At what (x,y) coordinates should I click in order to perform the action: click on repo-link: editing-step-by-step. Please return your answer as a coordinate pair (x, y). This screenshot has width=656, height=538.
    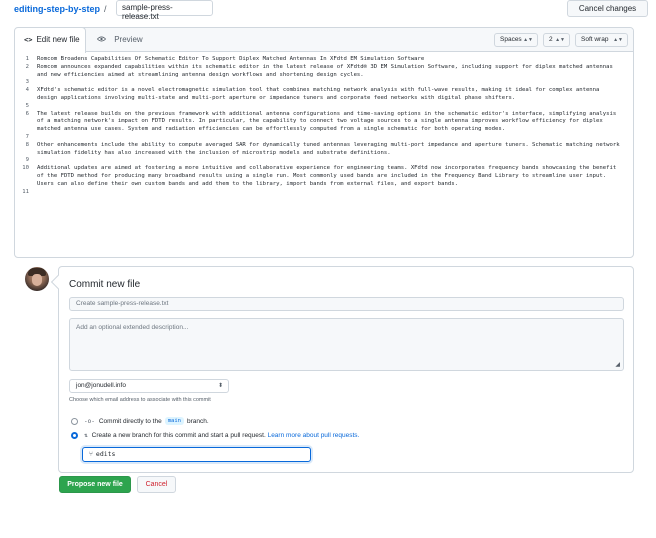
    Looking at the image, I should click on (57, 9).